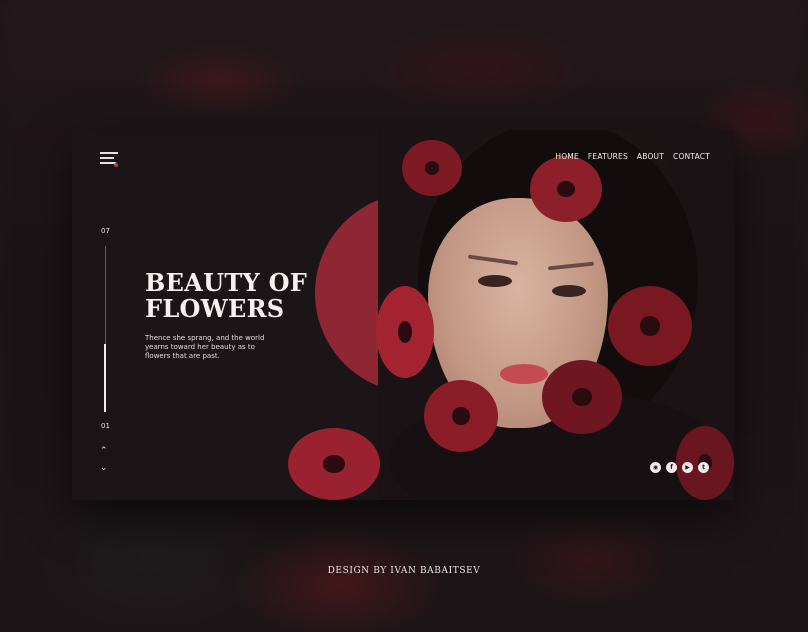 This screenshot has width=808, height=632. What do you see at coordinates (105, 378) in the screenshot?
I see `slide-progress-fill` at bounding box center [105, 378].